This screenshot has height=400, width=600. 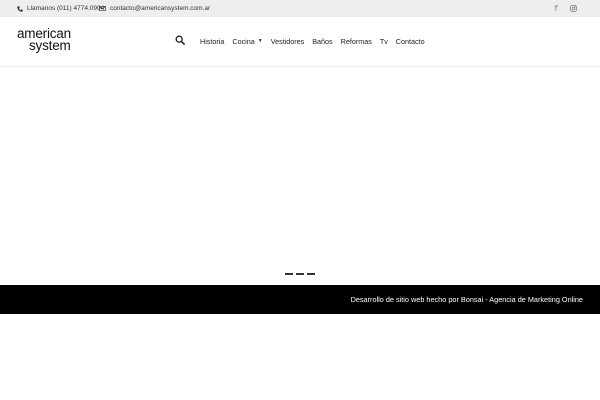 I want to click on instagram-icon, so click(x=573, y=8).